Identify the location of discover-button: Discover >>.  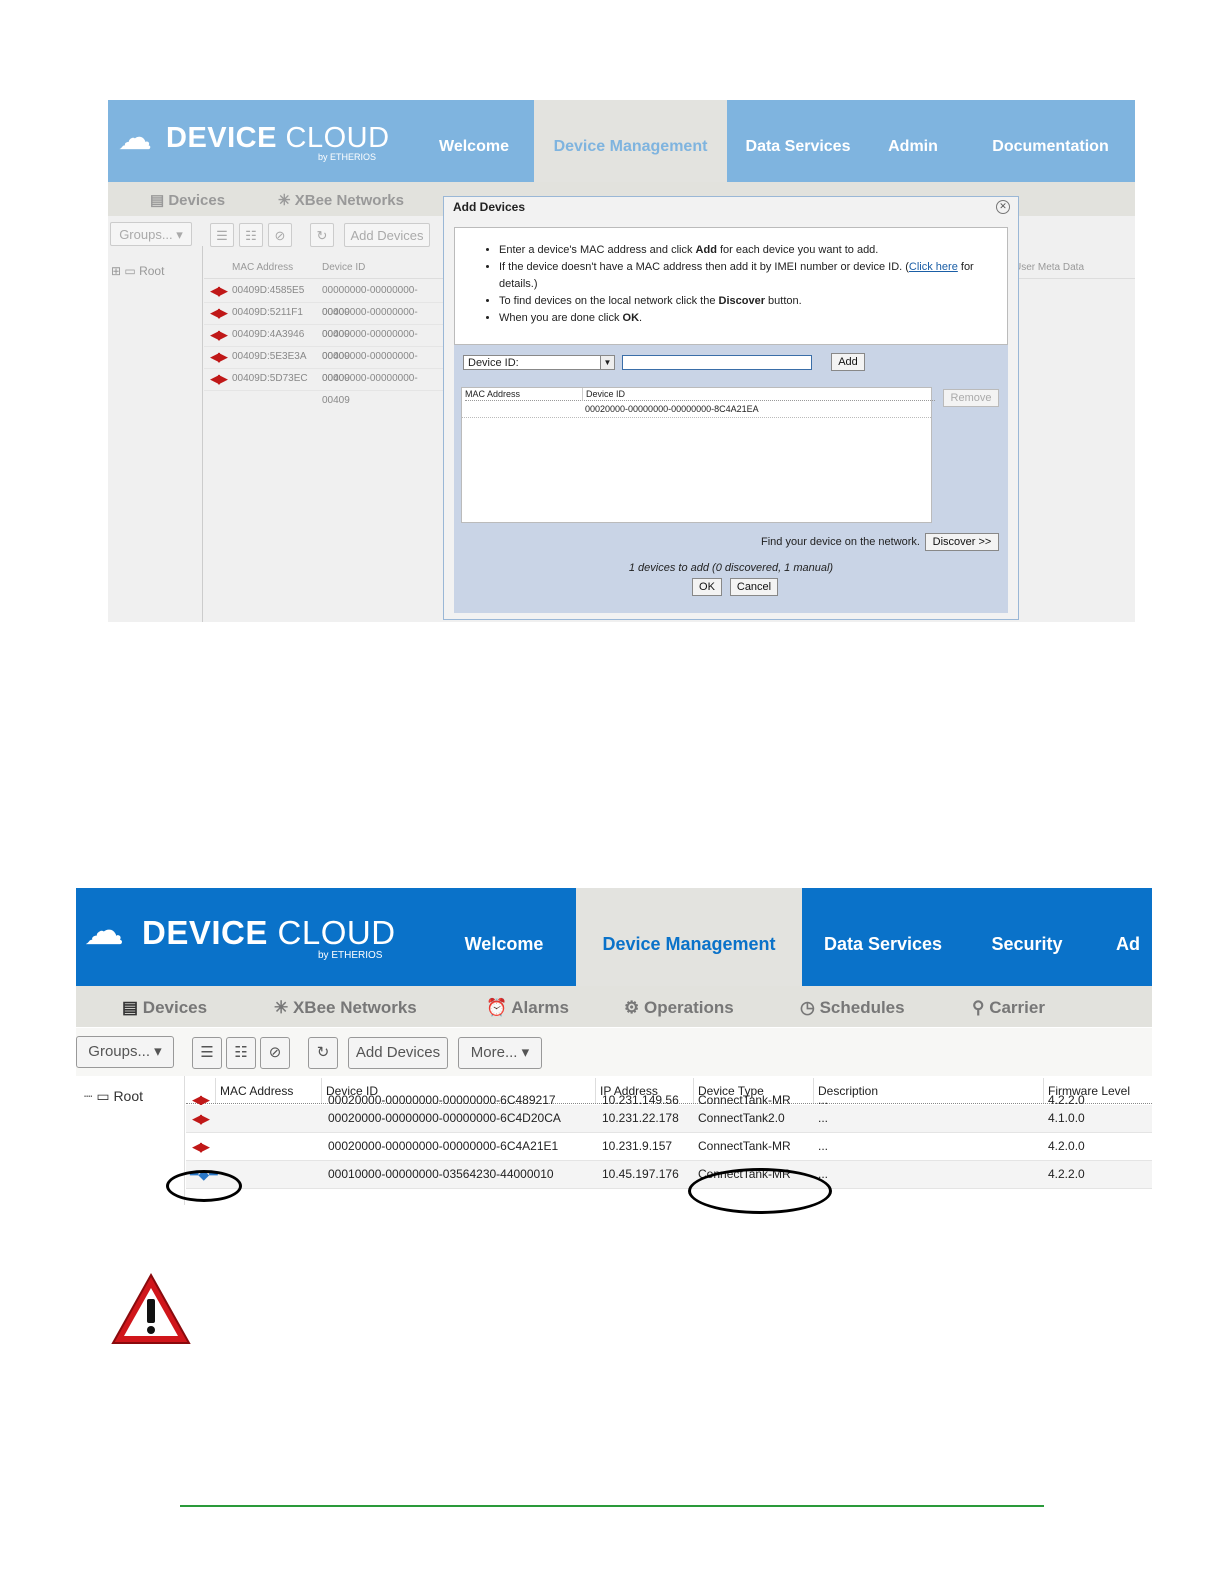
(962, 542).